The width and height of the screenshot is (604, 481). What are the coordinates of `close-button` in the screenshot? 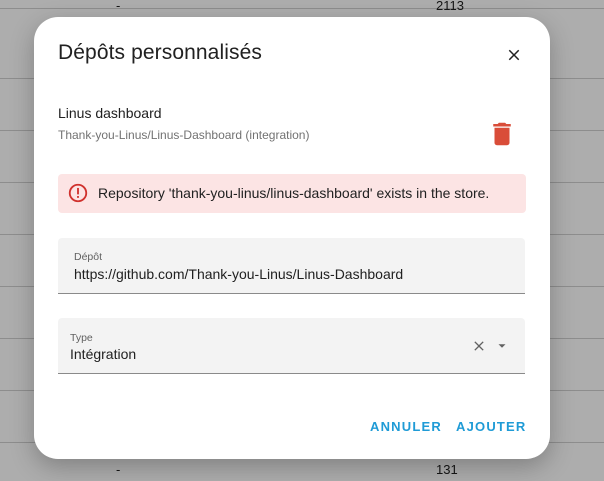 It's located at (514, 55).